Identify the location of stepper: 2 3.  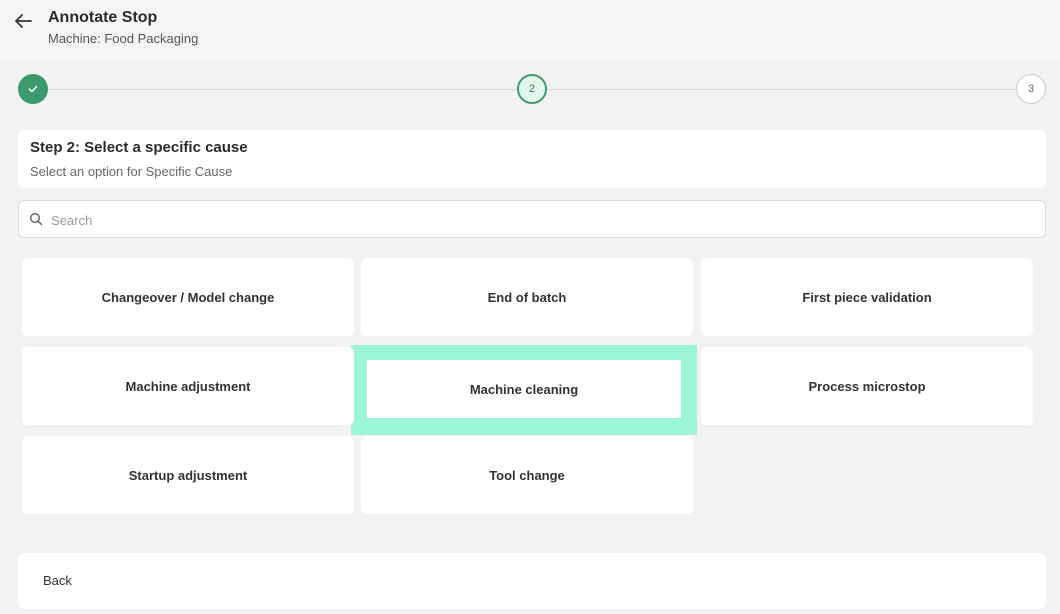
(530, 92).